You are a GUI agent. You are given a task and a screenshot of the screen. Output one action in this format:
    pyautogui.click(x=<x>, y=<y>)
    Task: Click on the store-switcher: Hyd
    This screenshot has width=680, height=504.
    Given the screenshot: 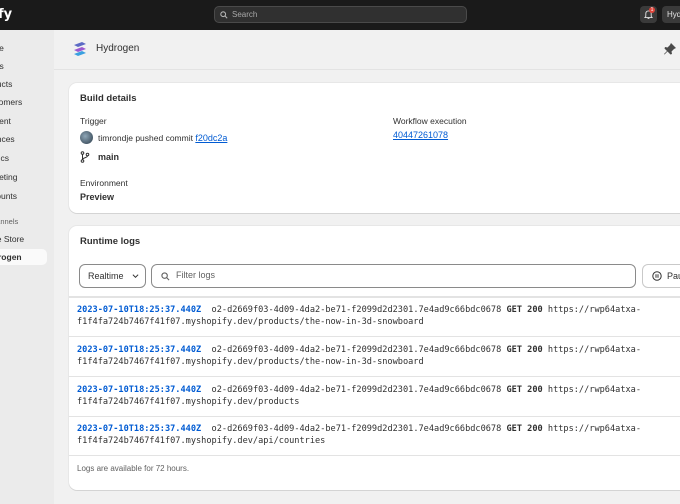 What is the action you would take?
    pyautogui.click(x=671, y=14)
    